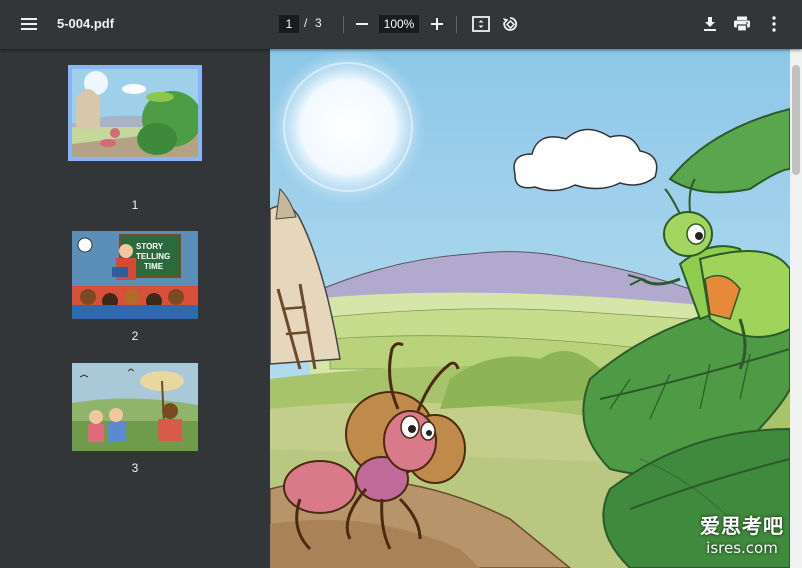 This screenshot has height=568, width=802. What do you see at coordinates (318, 23) in the screenshot?
I see `page-total: 3` at bounding box center [318, 23].